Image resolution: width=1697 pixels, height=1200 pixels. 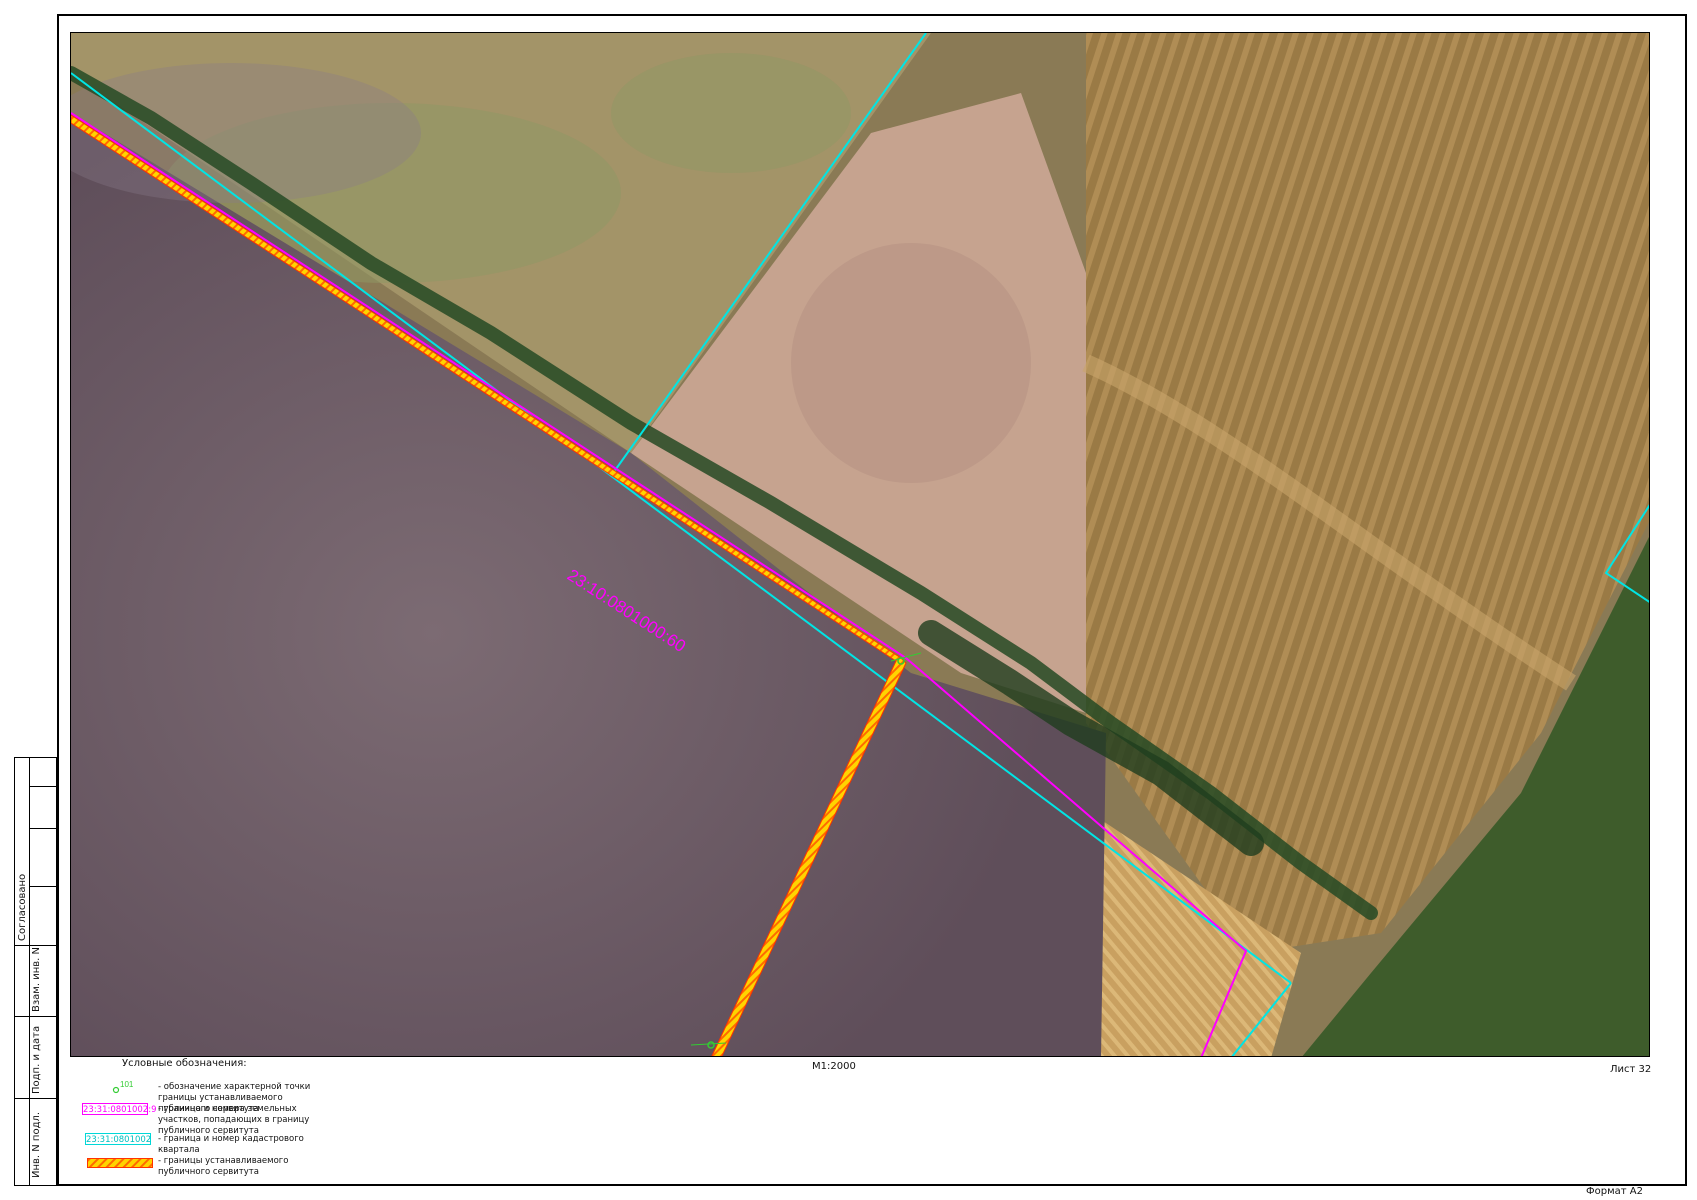 I want to click on legend-title: Условные обозначения:, so click(x=184, y=1063).